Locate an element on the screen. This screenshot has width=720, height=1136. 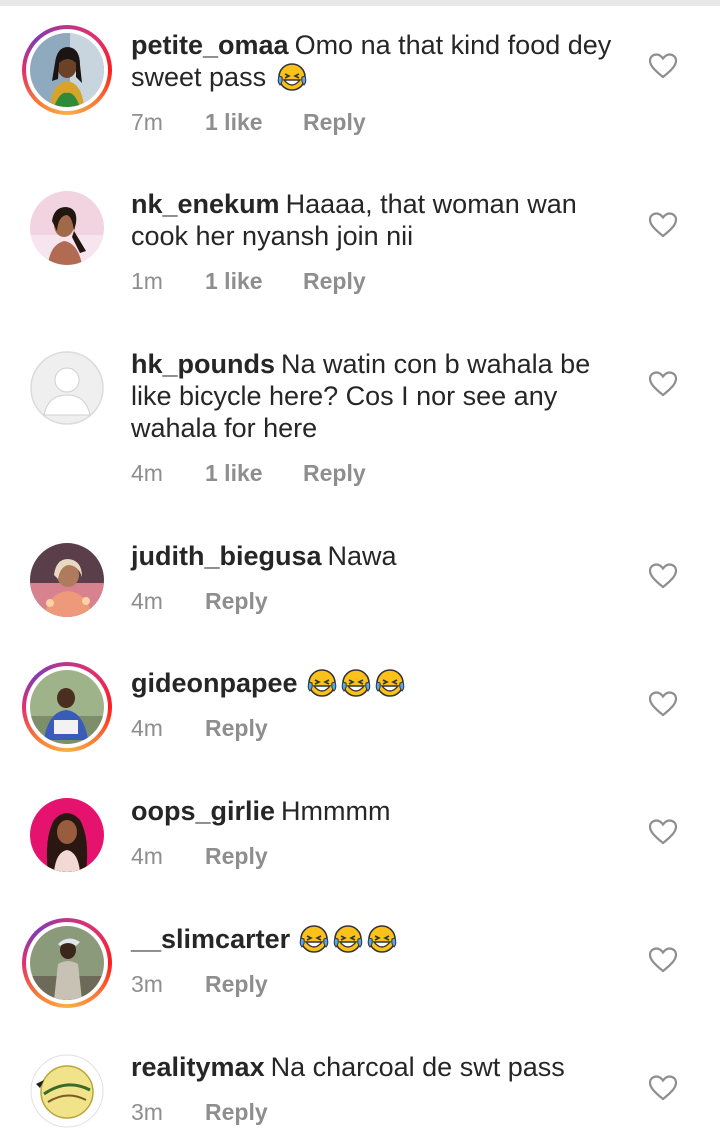
comment-text: realitymax Na charcoal de swt pass is located at coordinates (381, 1067).